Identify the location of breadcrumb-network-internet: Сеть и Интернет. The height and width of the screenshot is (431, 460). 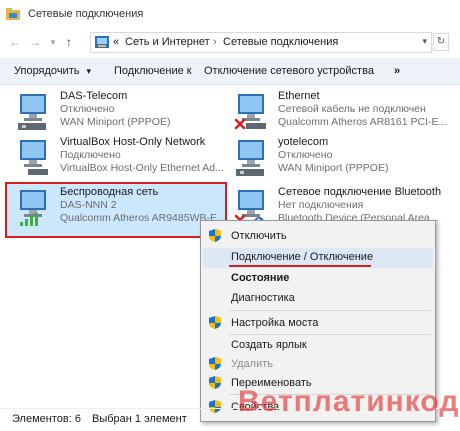
(167, 42).